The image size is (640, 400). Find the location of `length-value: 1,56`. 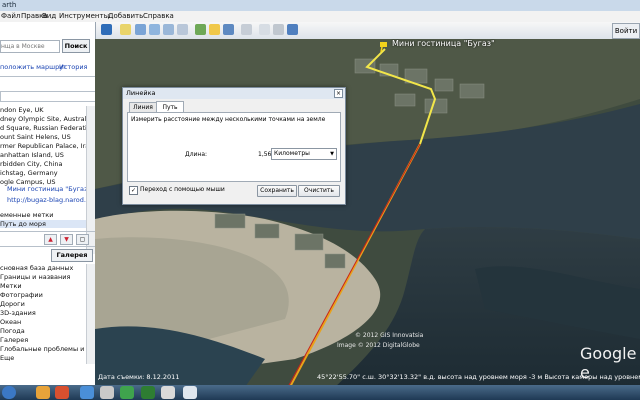

length-value: 1,56 is located at coordinates (265, 154).